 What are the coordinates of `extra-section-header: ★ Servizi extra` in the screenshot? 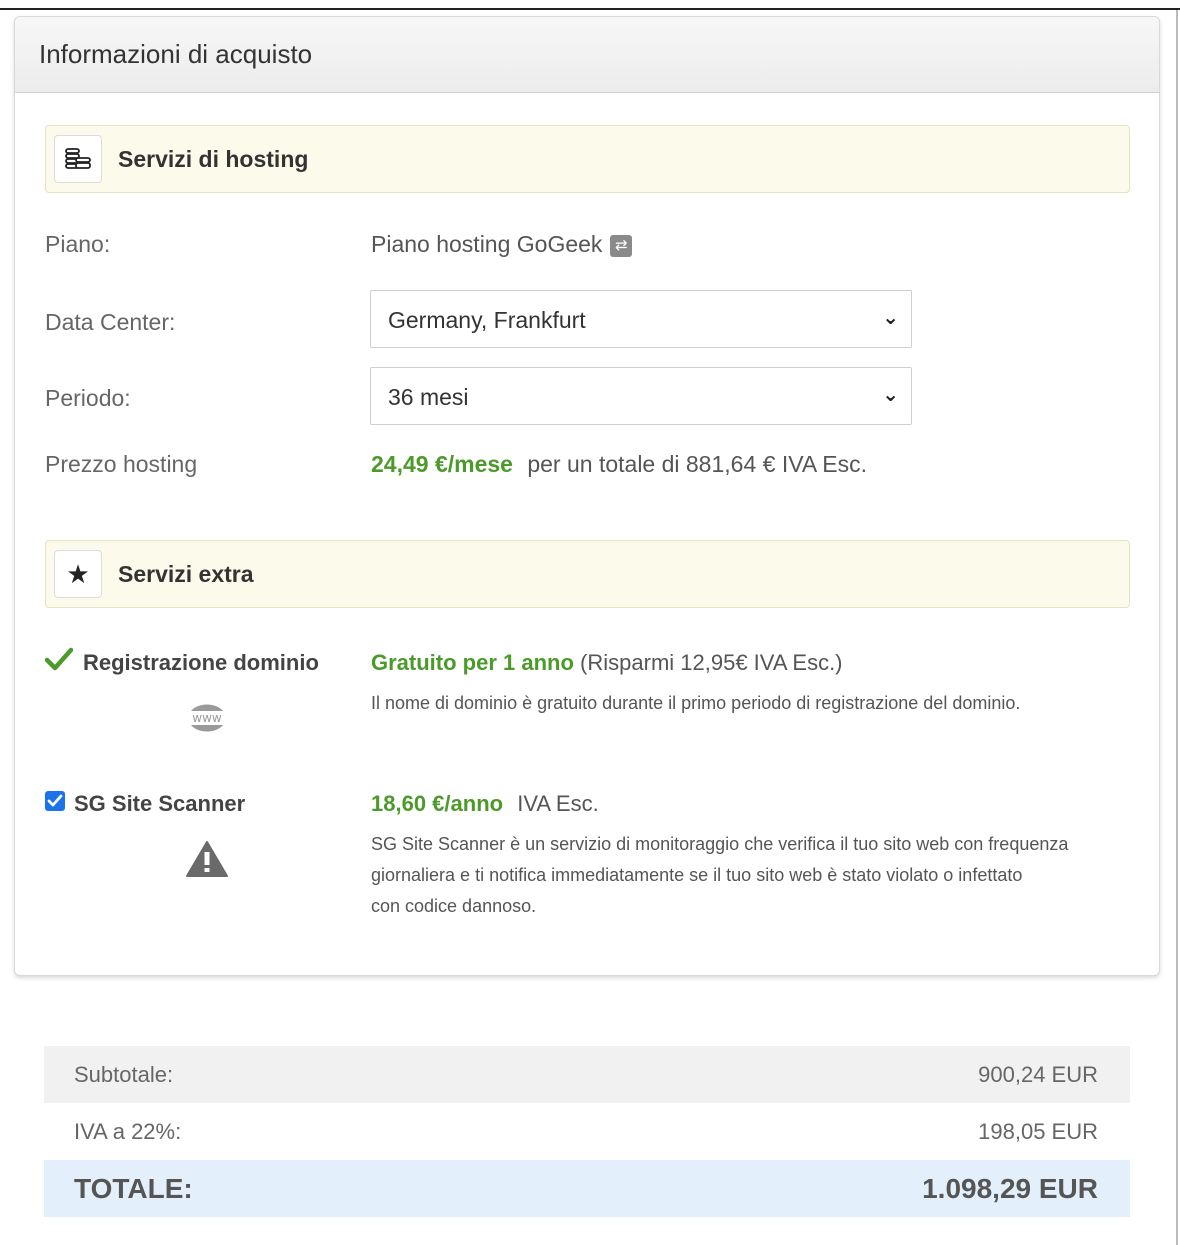 It's located at (587, 574).